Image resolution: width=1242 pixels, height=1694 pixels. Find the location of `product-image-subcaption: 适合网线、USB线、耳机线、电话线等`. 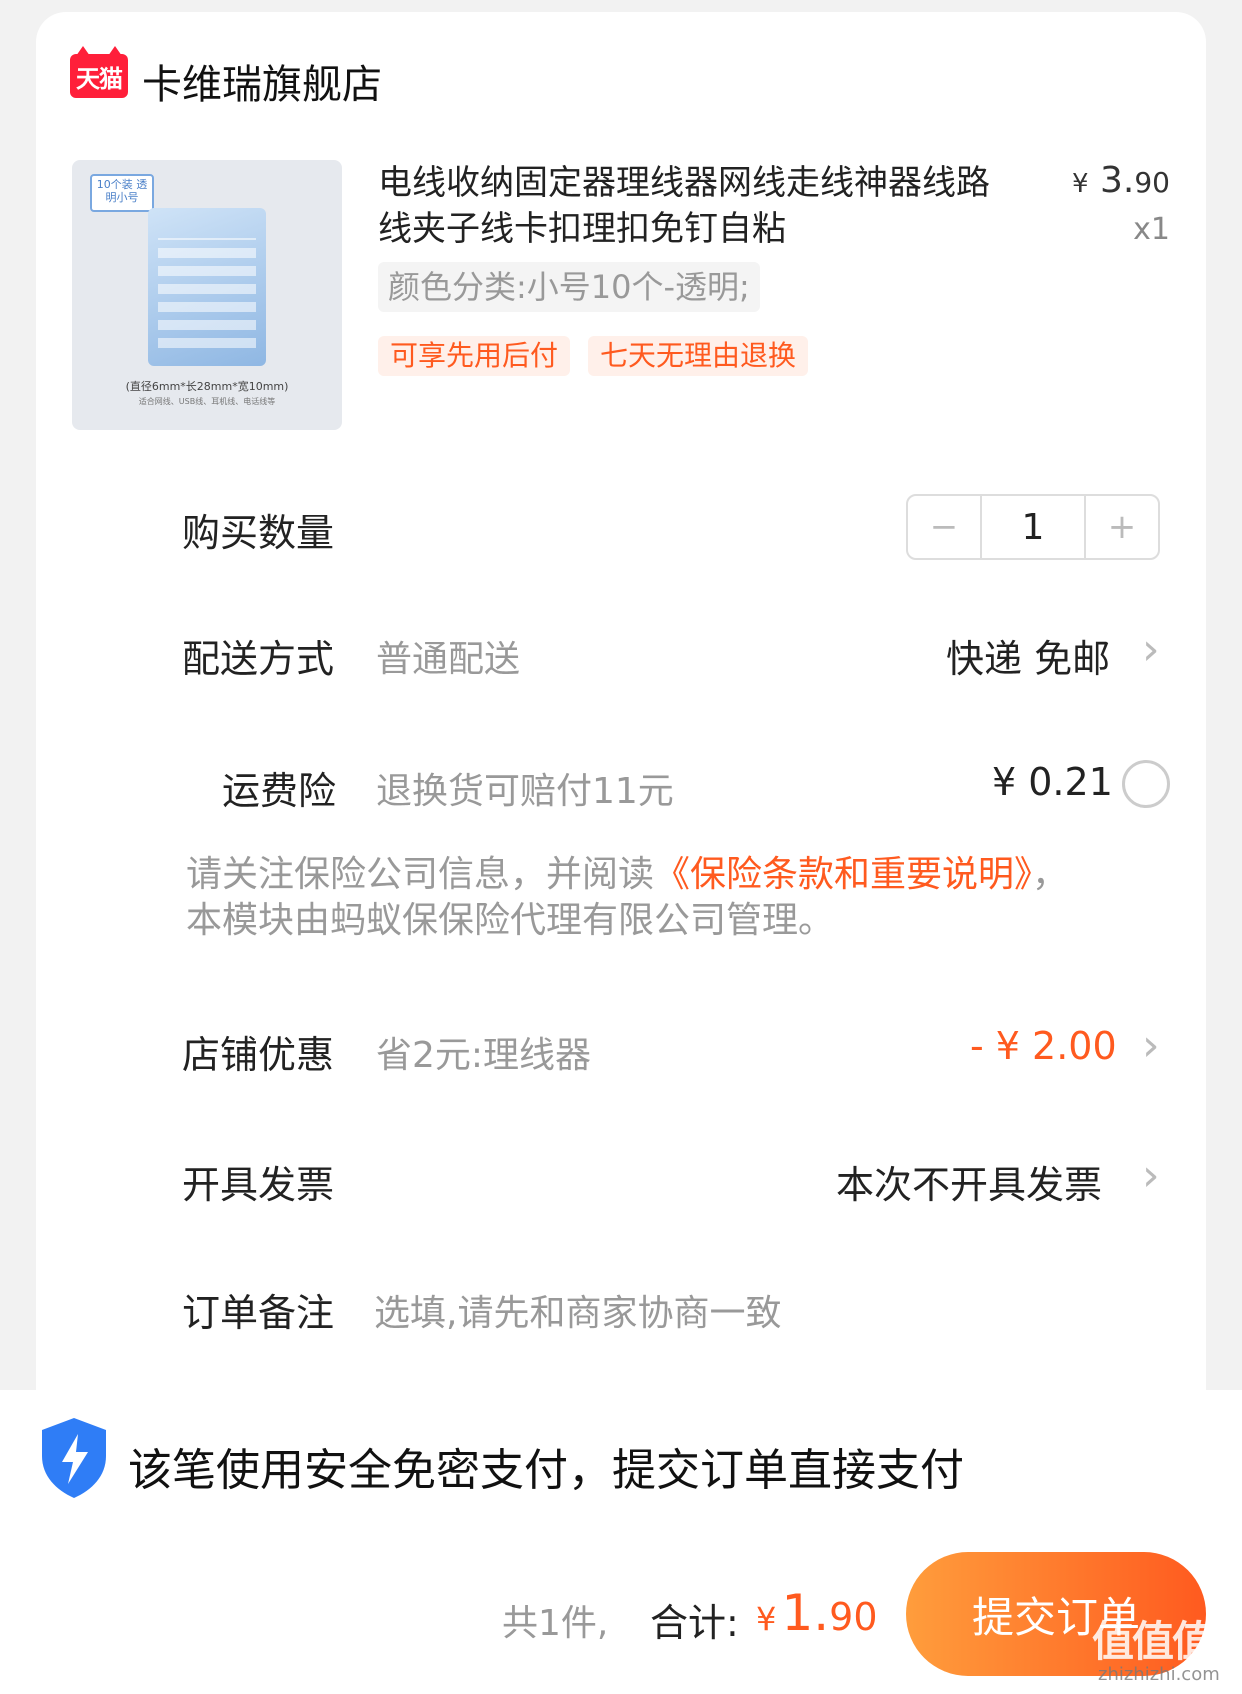

product-image-subcaption: 适合网线、USB线、耳机线、电话线等 is located at coordinates (207, 401).